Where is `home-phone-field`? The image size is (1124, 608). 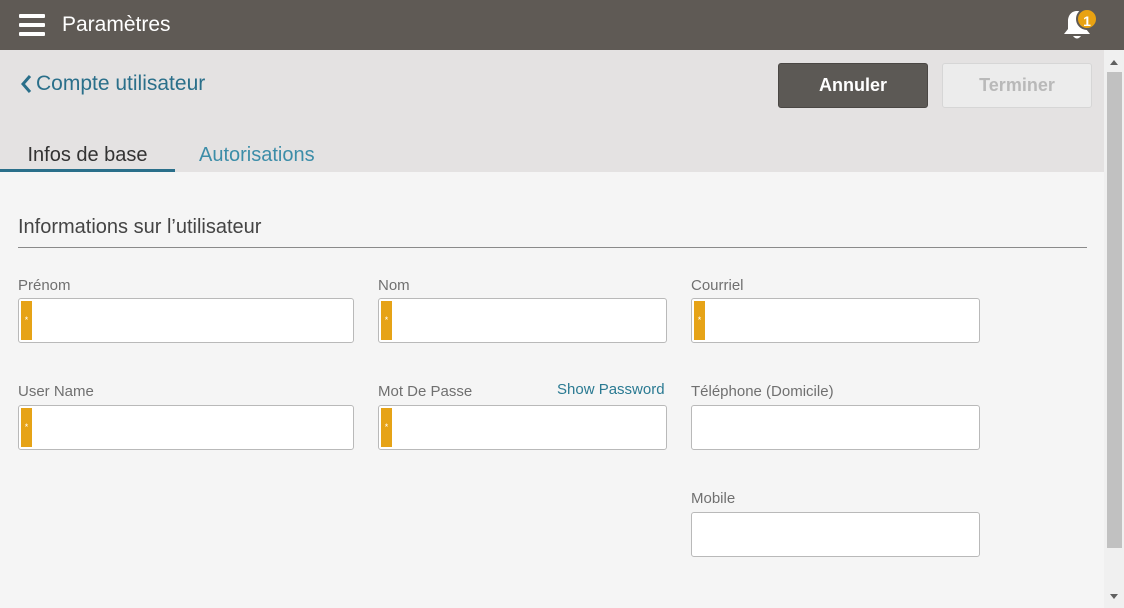 home-phone-field is located at coordinates (835, 427).